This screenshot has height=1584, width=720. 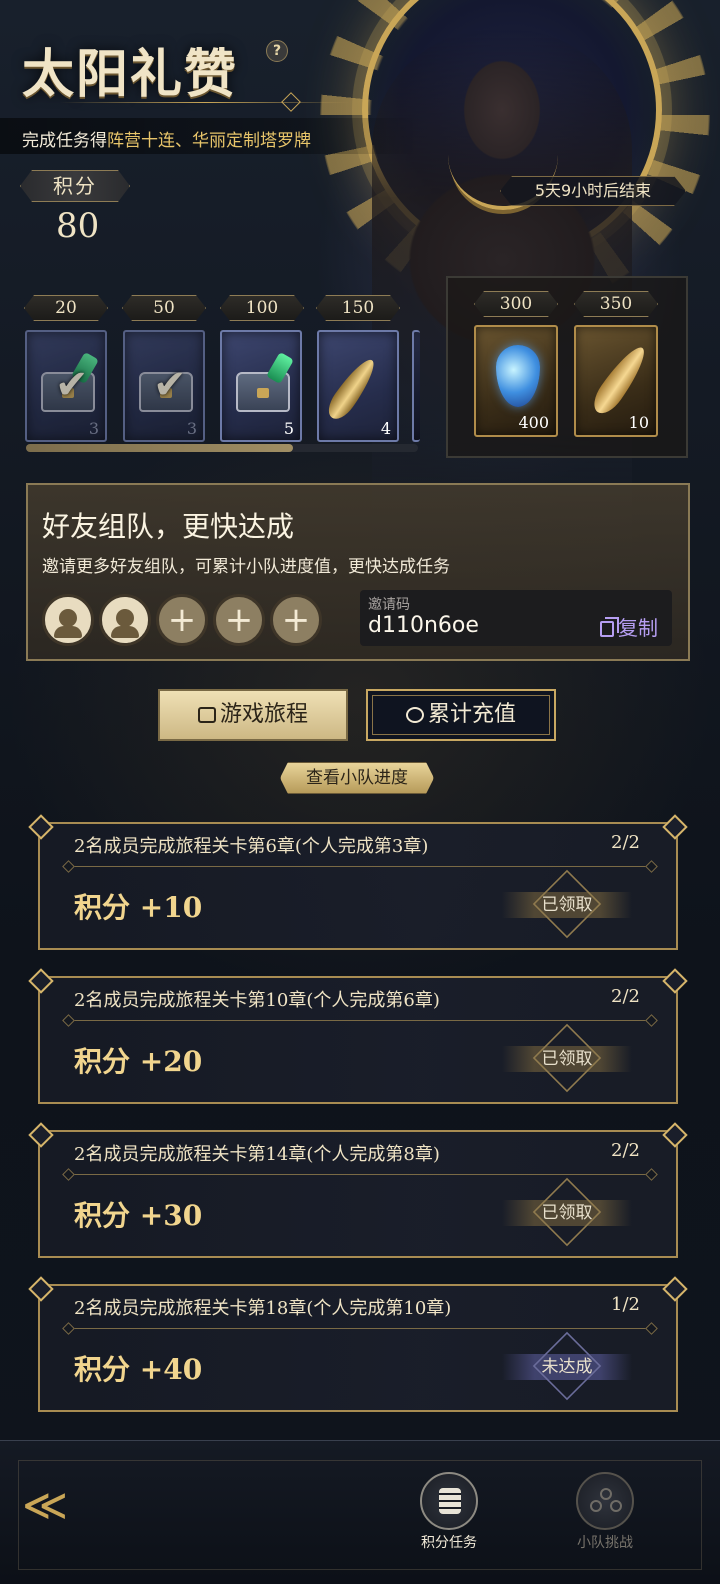 What do you see at coordinates (45, 1505) in the screenshot?
I see `back-arrow-icon: ≪` at bounding box center [45, 1505].